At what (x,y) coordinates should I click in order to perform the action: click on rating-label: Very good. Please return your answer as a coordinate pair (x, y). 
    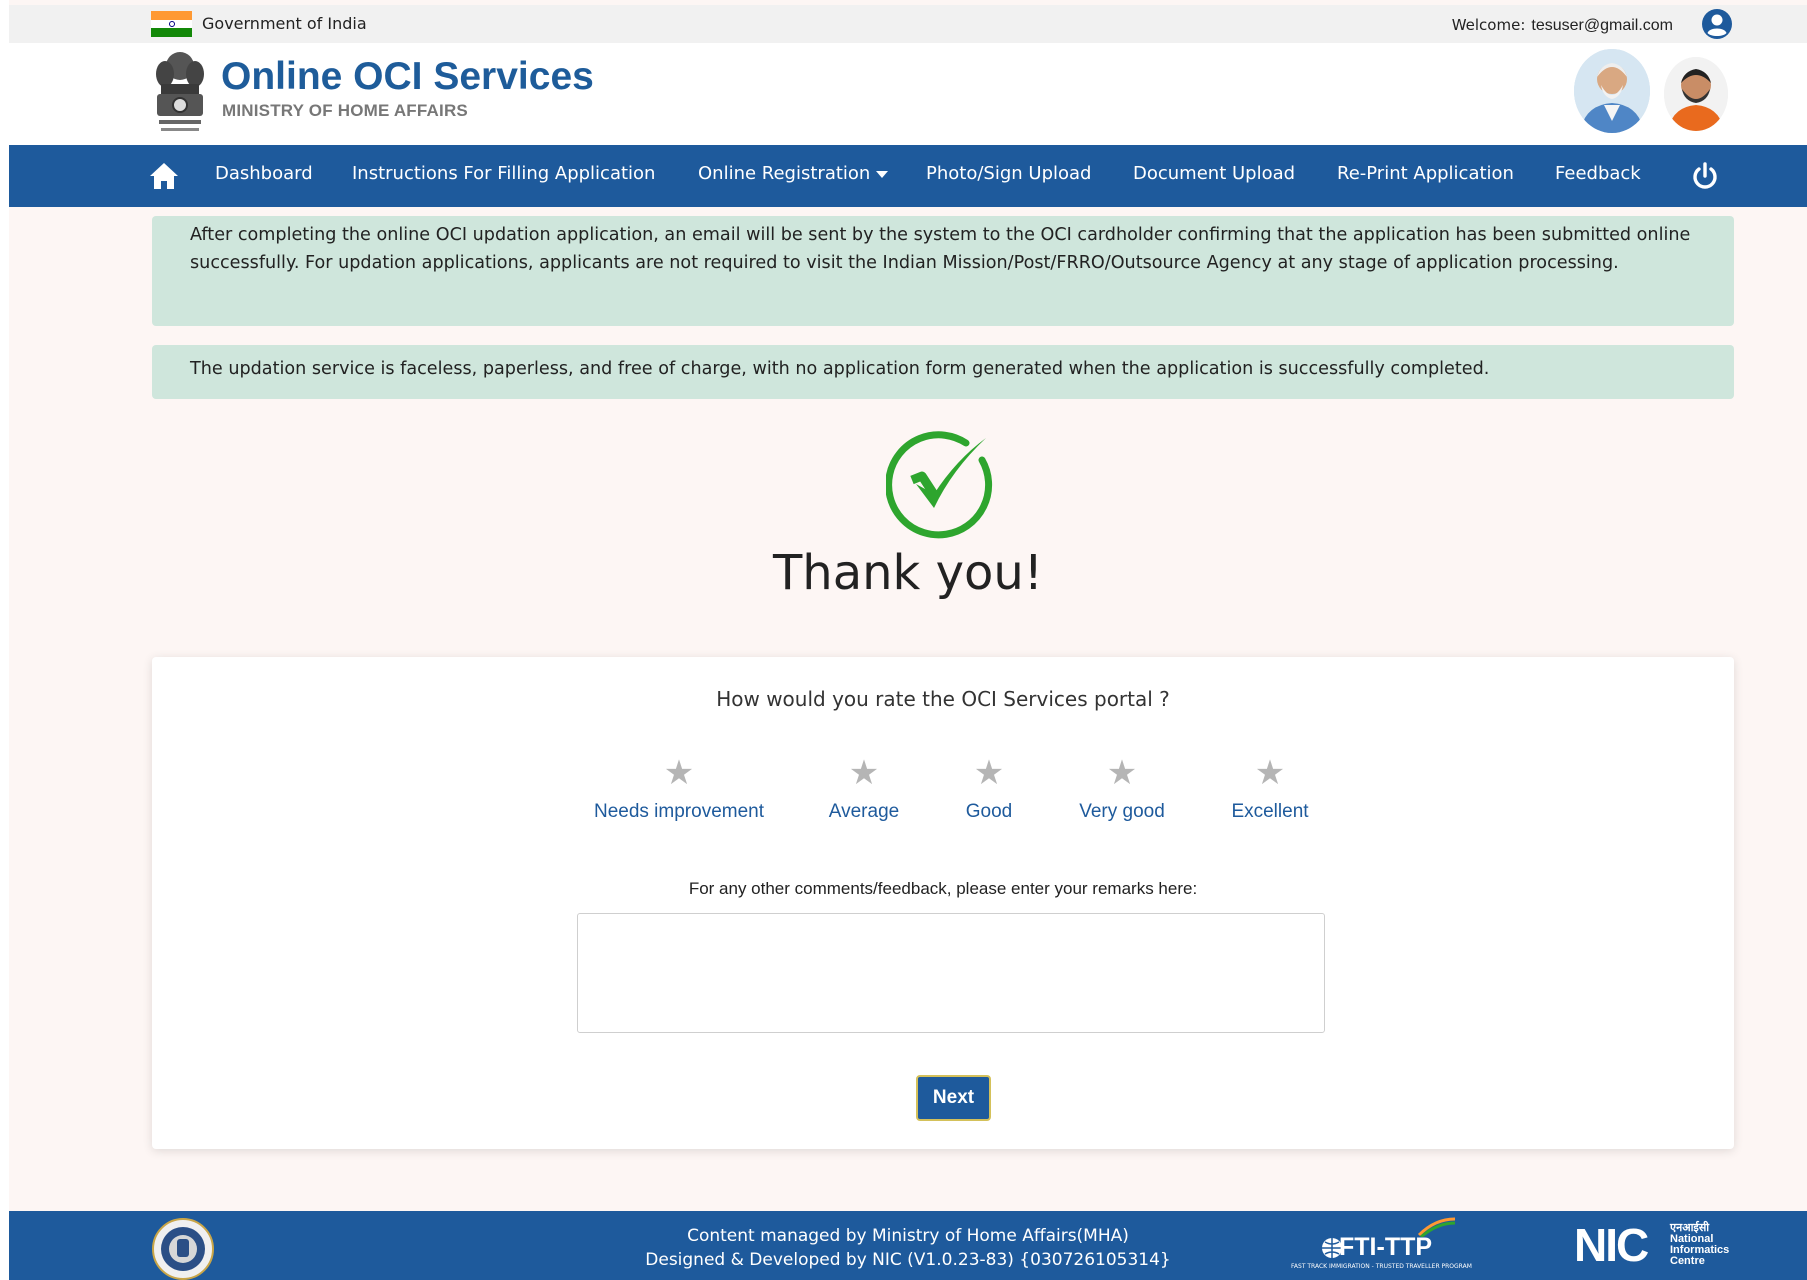
    Looking at the image, I should click on (1122, 811).